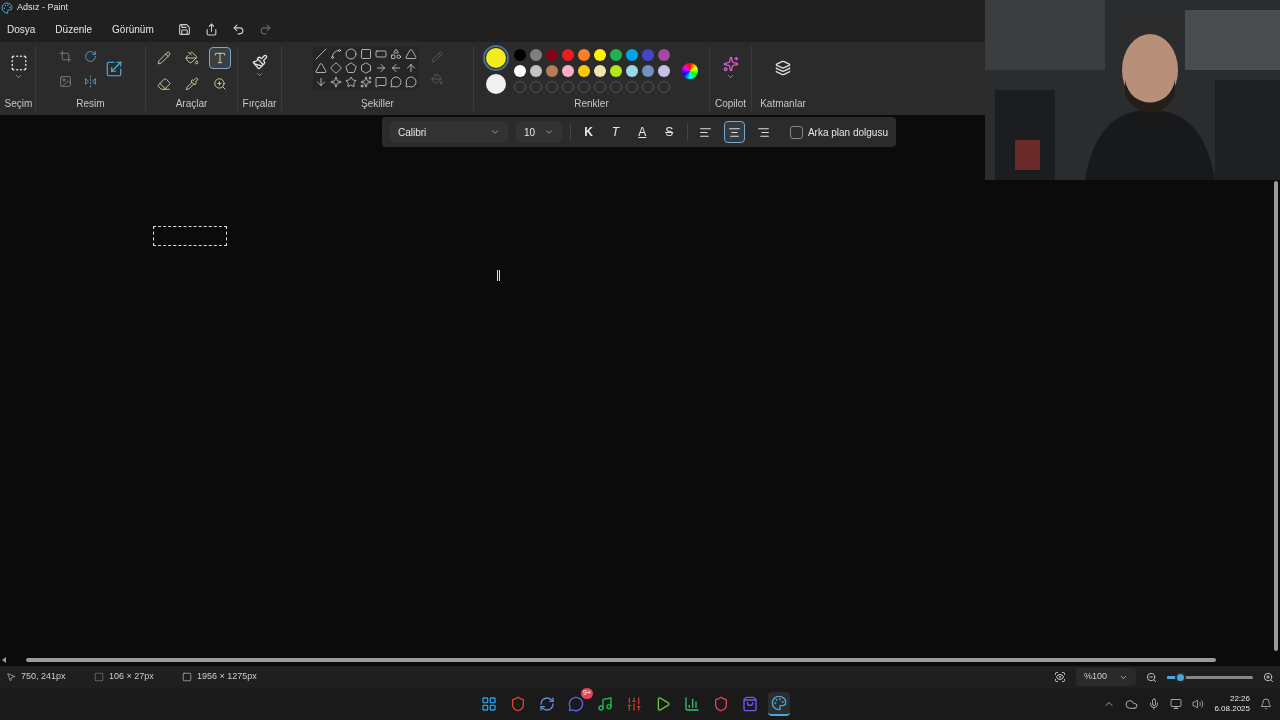 Image resolution: width=1280 pixels, height=720 pixels. I want to click on align-icon, so click(764, 132).